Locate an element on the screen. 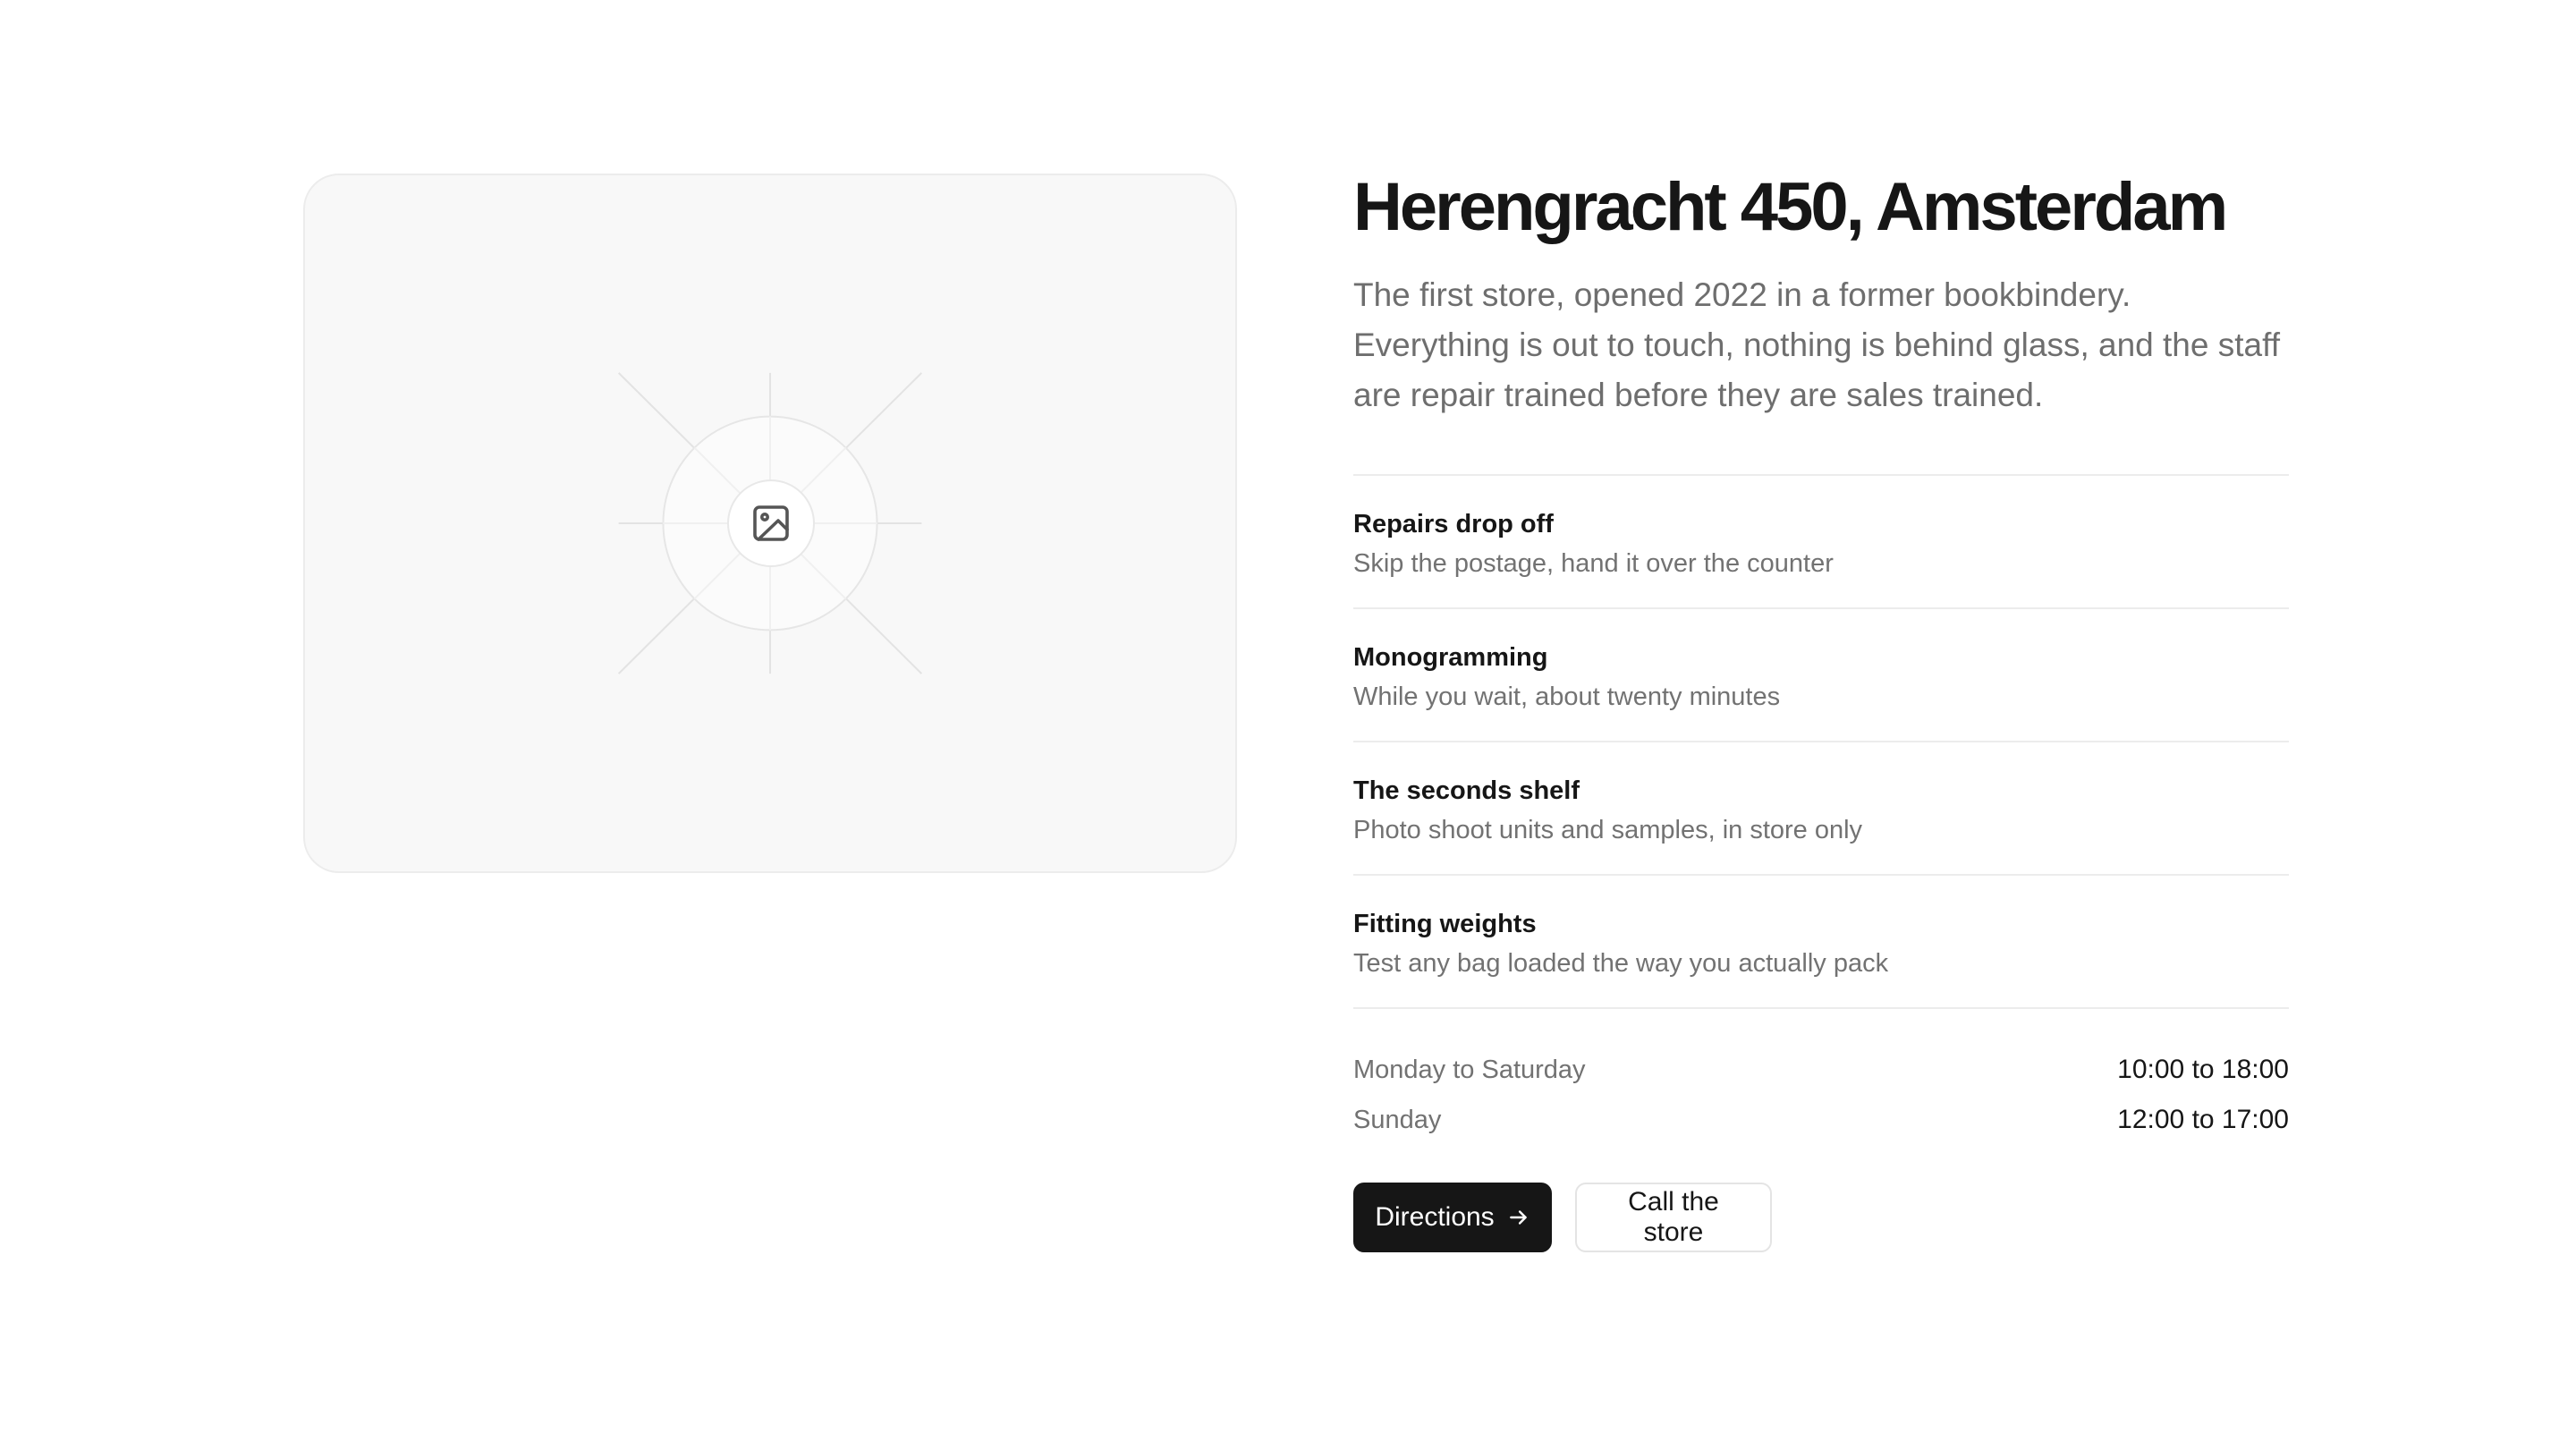  directions-button: Directions is located at coordinates (1452, 1217).